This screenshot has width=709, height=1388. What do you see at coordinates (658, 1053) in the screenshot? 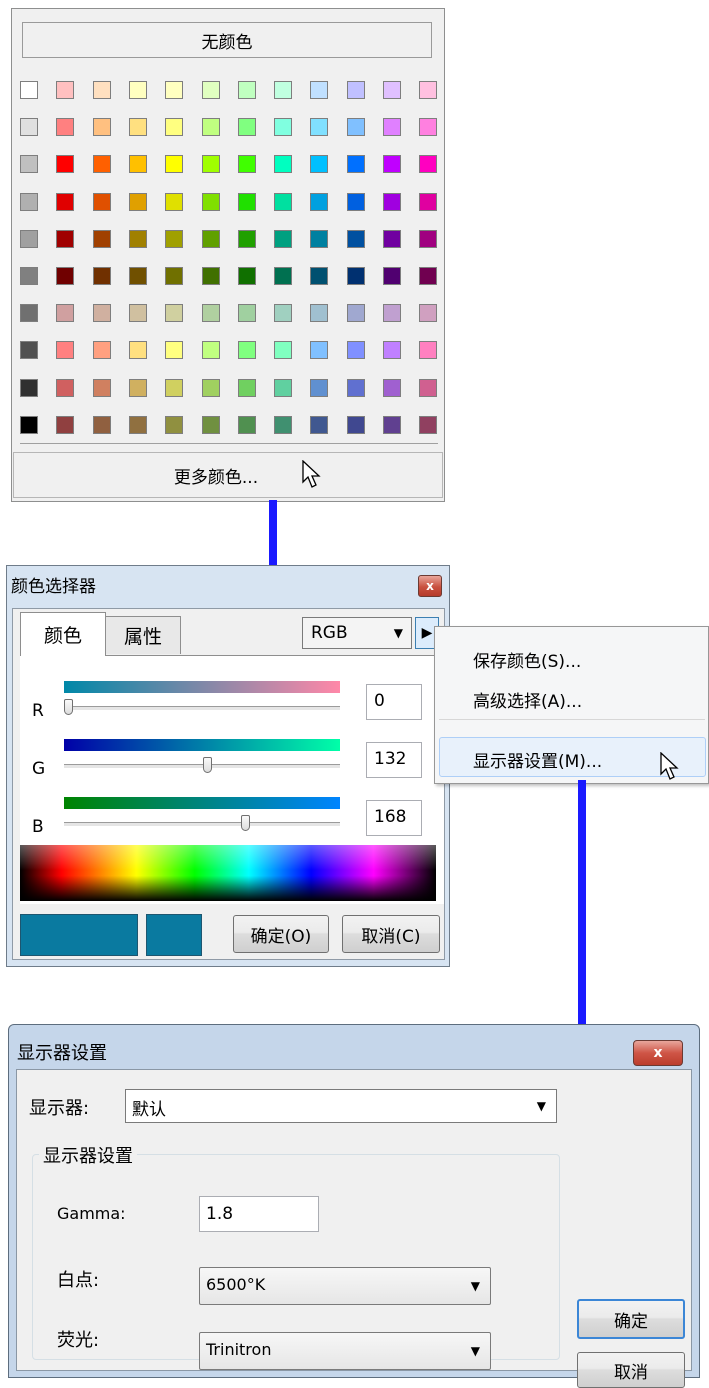
I see `close-button: x` at bounding box center [658, 1053].